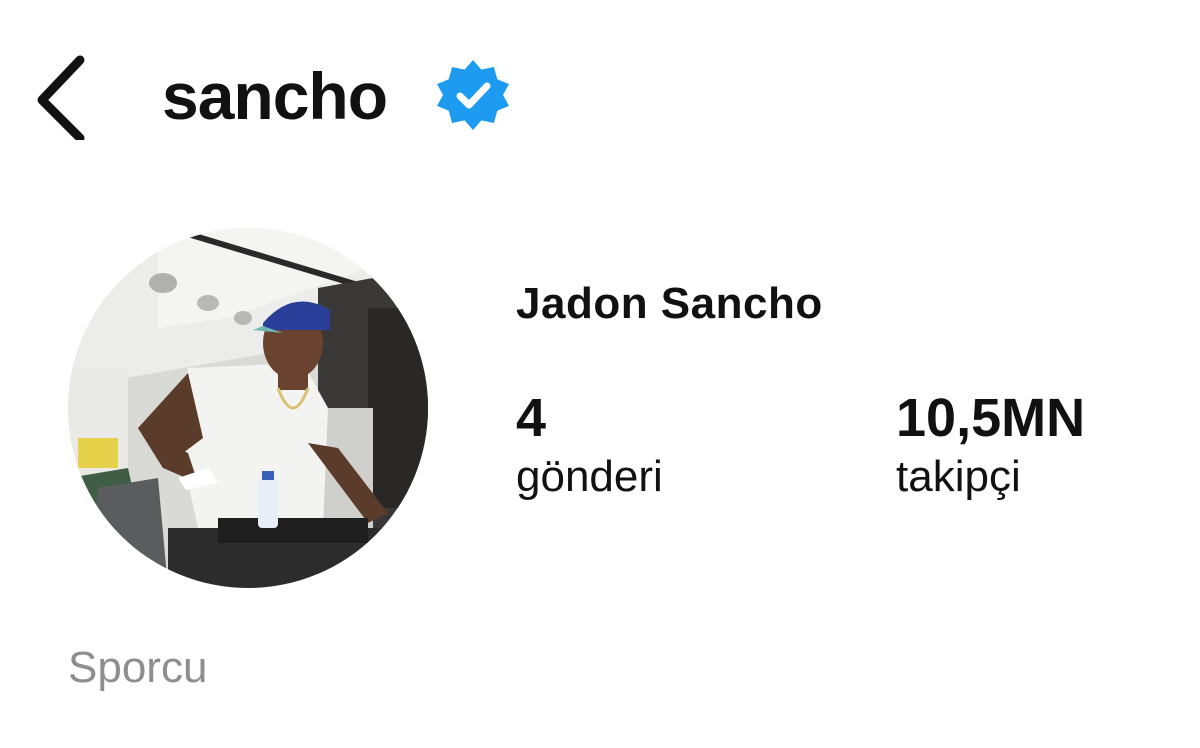  What do you see at coordinates (531, 418) in the screenshot?
I see `posts-count-value: 4` at bounding box center [531, 418].